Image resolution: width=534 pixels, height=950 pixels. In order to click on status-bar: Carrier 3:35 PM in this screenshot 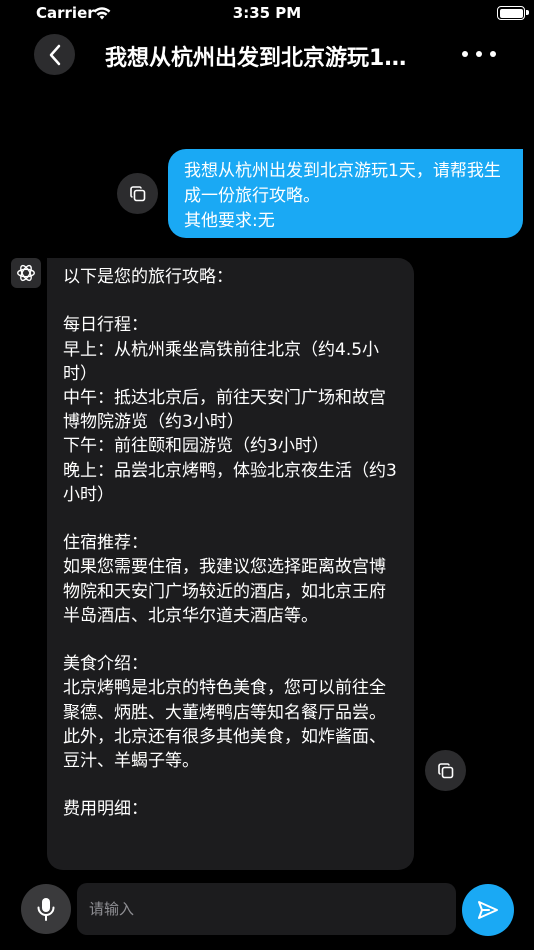, I will do `click(267, 14)`.